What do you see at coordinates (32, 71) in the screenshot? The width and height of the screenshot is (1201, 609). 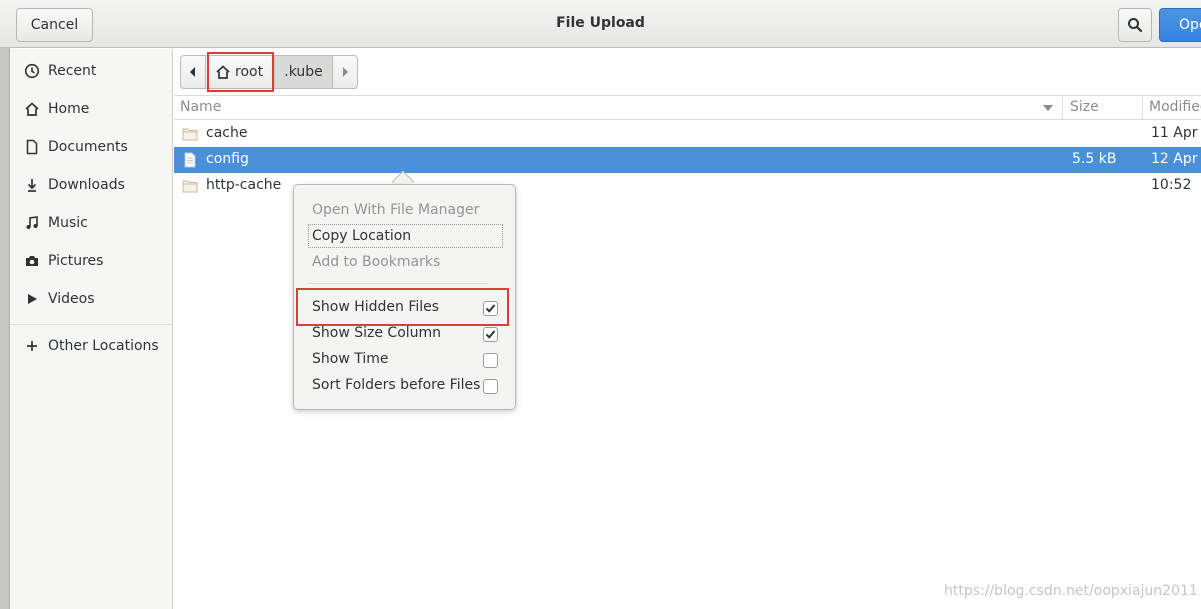 I see `clock-icon` at bounding box center [32, 71].